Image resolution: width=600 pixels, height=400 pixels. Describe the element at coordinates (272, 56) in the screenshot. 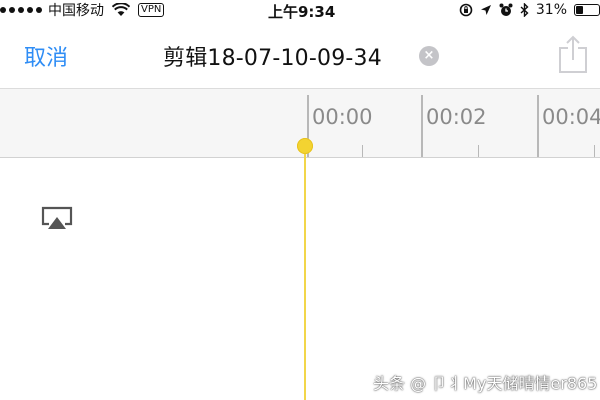

I see `clip-title: 剪辑18-07-10-09-34` at that location.